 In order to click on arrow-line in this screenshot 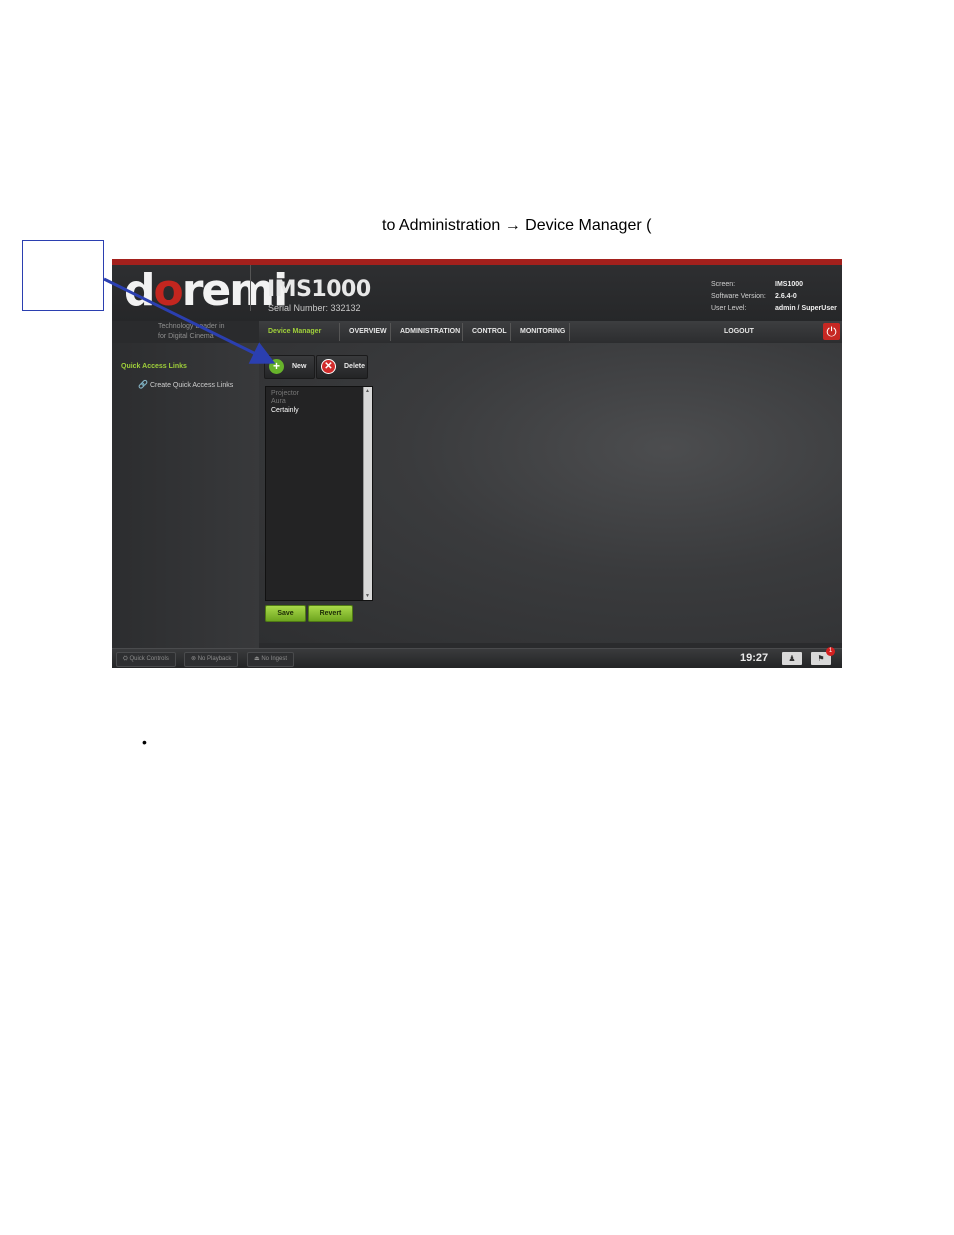, I will do `click(189, 320)`.